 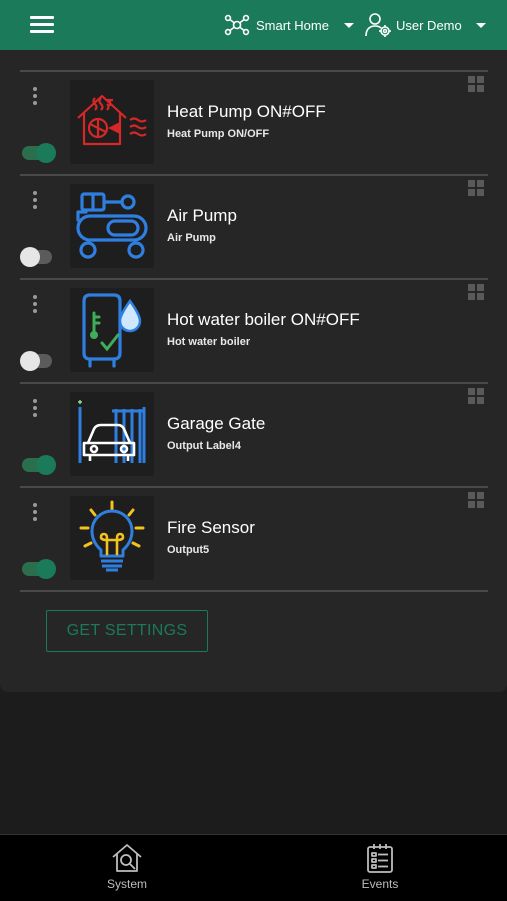 I want to click on output-subtitle: Hot water boiler, so click(x=209, y=342).